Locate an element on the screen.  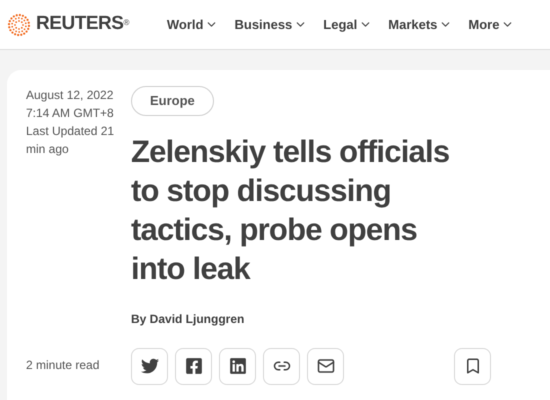
f-letter-icon is located at coordinates (193, 366).